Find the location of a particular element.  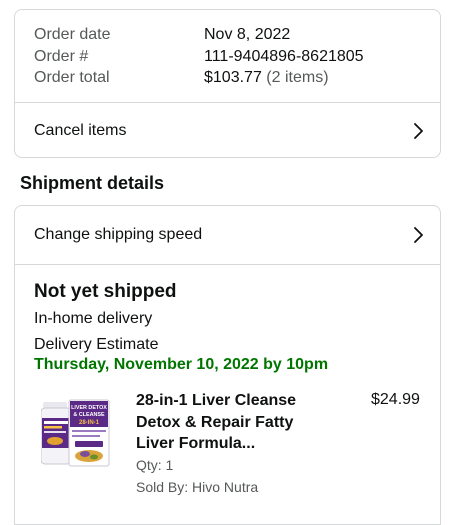

cancel-items-row: Cancel items is located at coordinates (227, 130).